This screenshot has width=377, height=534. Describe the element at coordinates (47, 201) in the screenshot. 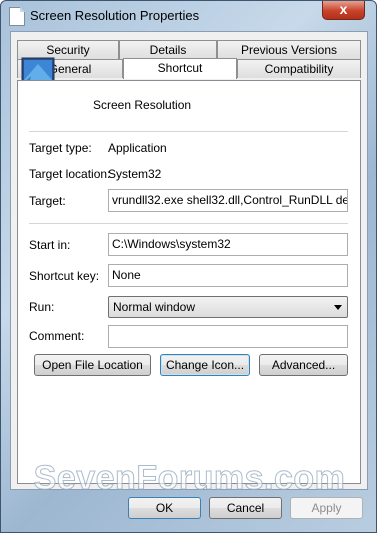

I see `target-label: Target:` at that location.